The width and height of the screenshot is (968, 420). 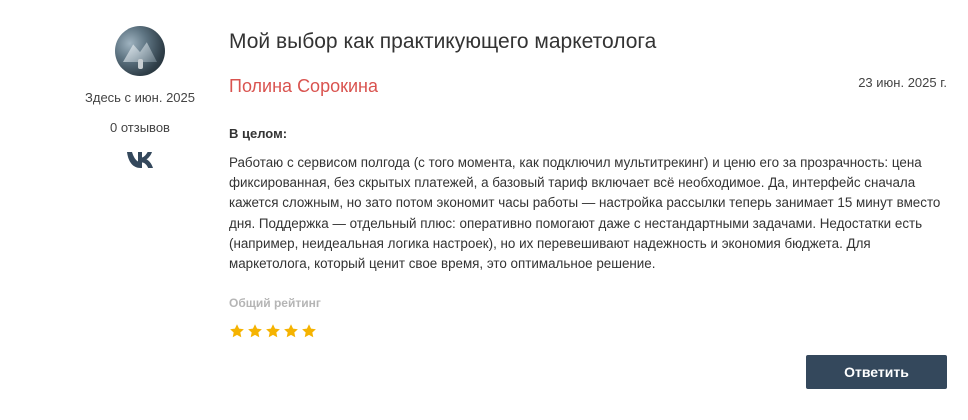 What do you see at coordinates (140, 127) in the screenshot?
I see `reviews-count: 0 отзывов` at bounding box center [140, 127].